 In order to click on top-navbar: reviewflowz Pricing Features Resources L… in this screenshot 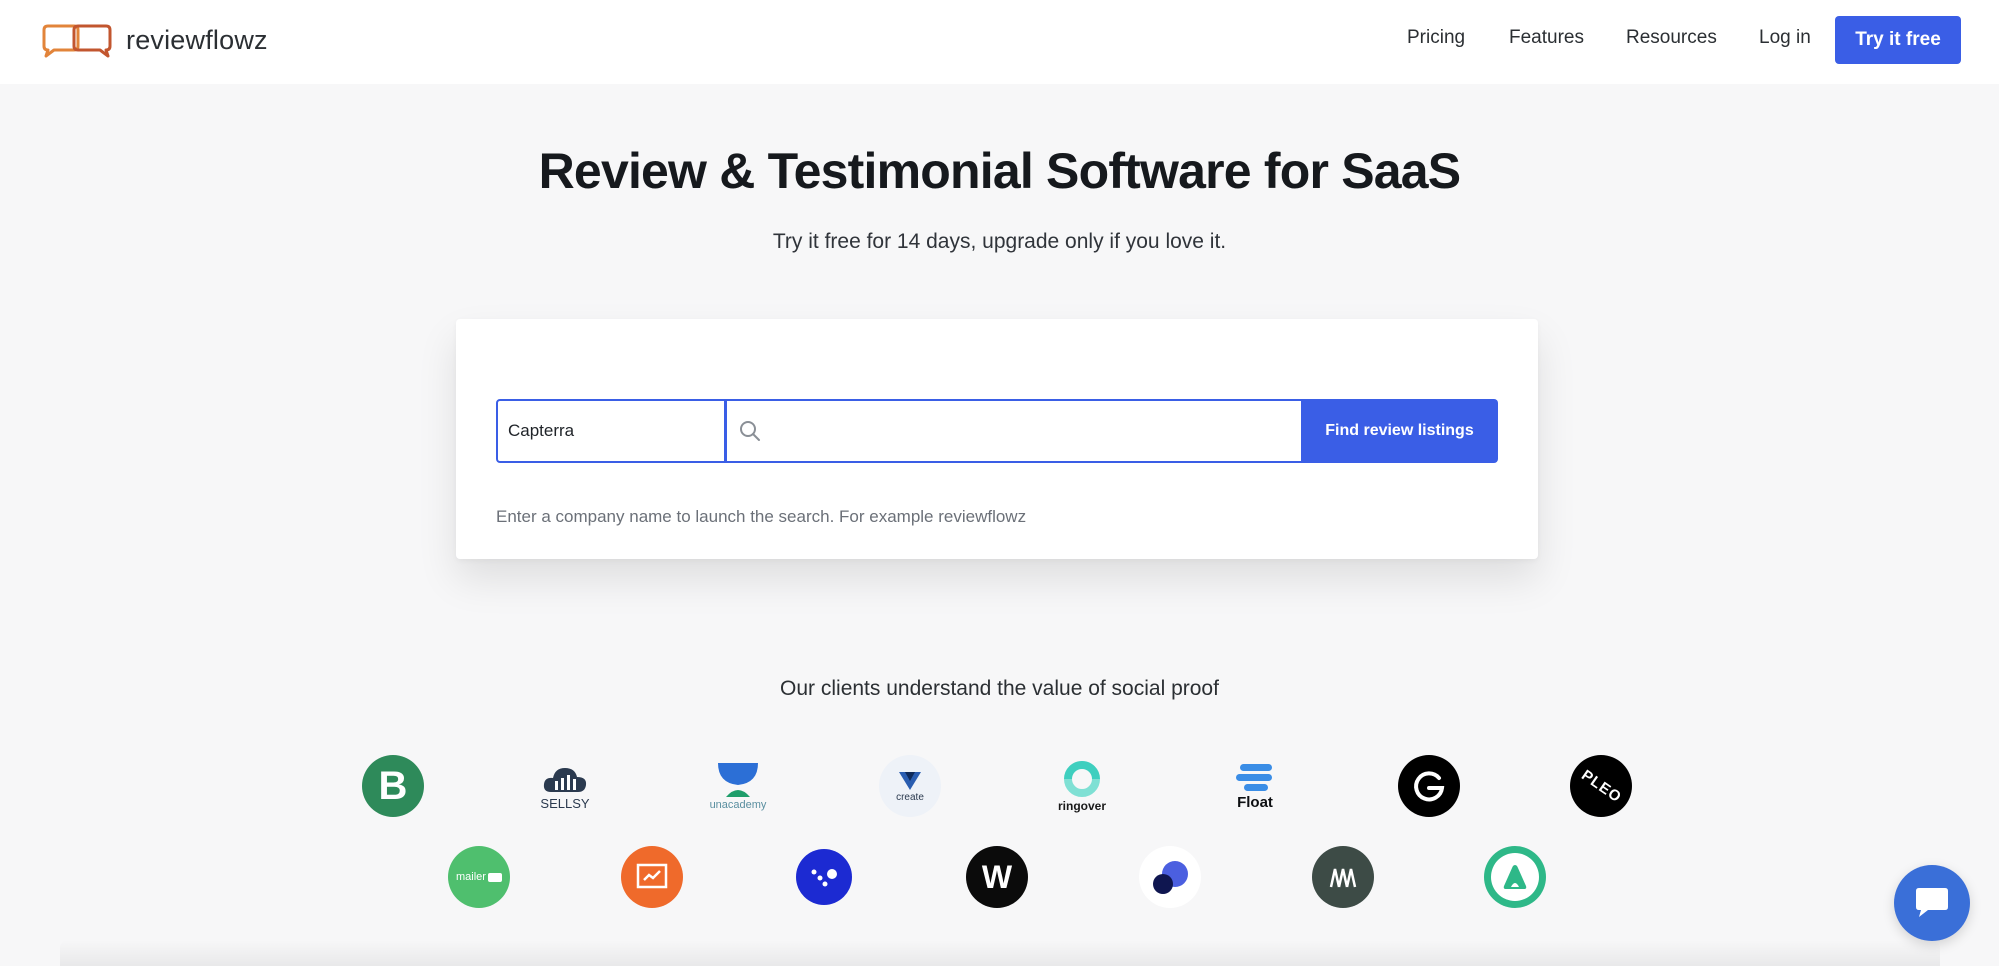, I will do `click(999, 42)`.